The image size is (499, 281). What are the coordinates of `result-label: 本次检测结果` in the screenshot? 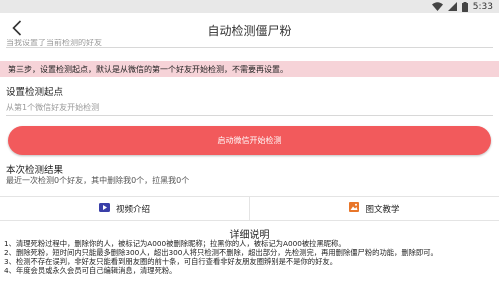 It's located at (35, 170).